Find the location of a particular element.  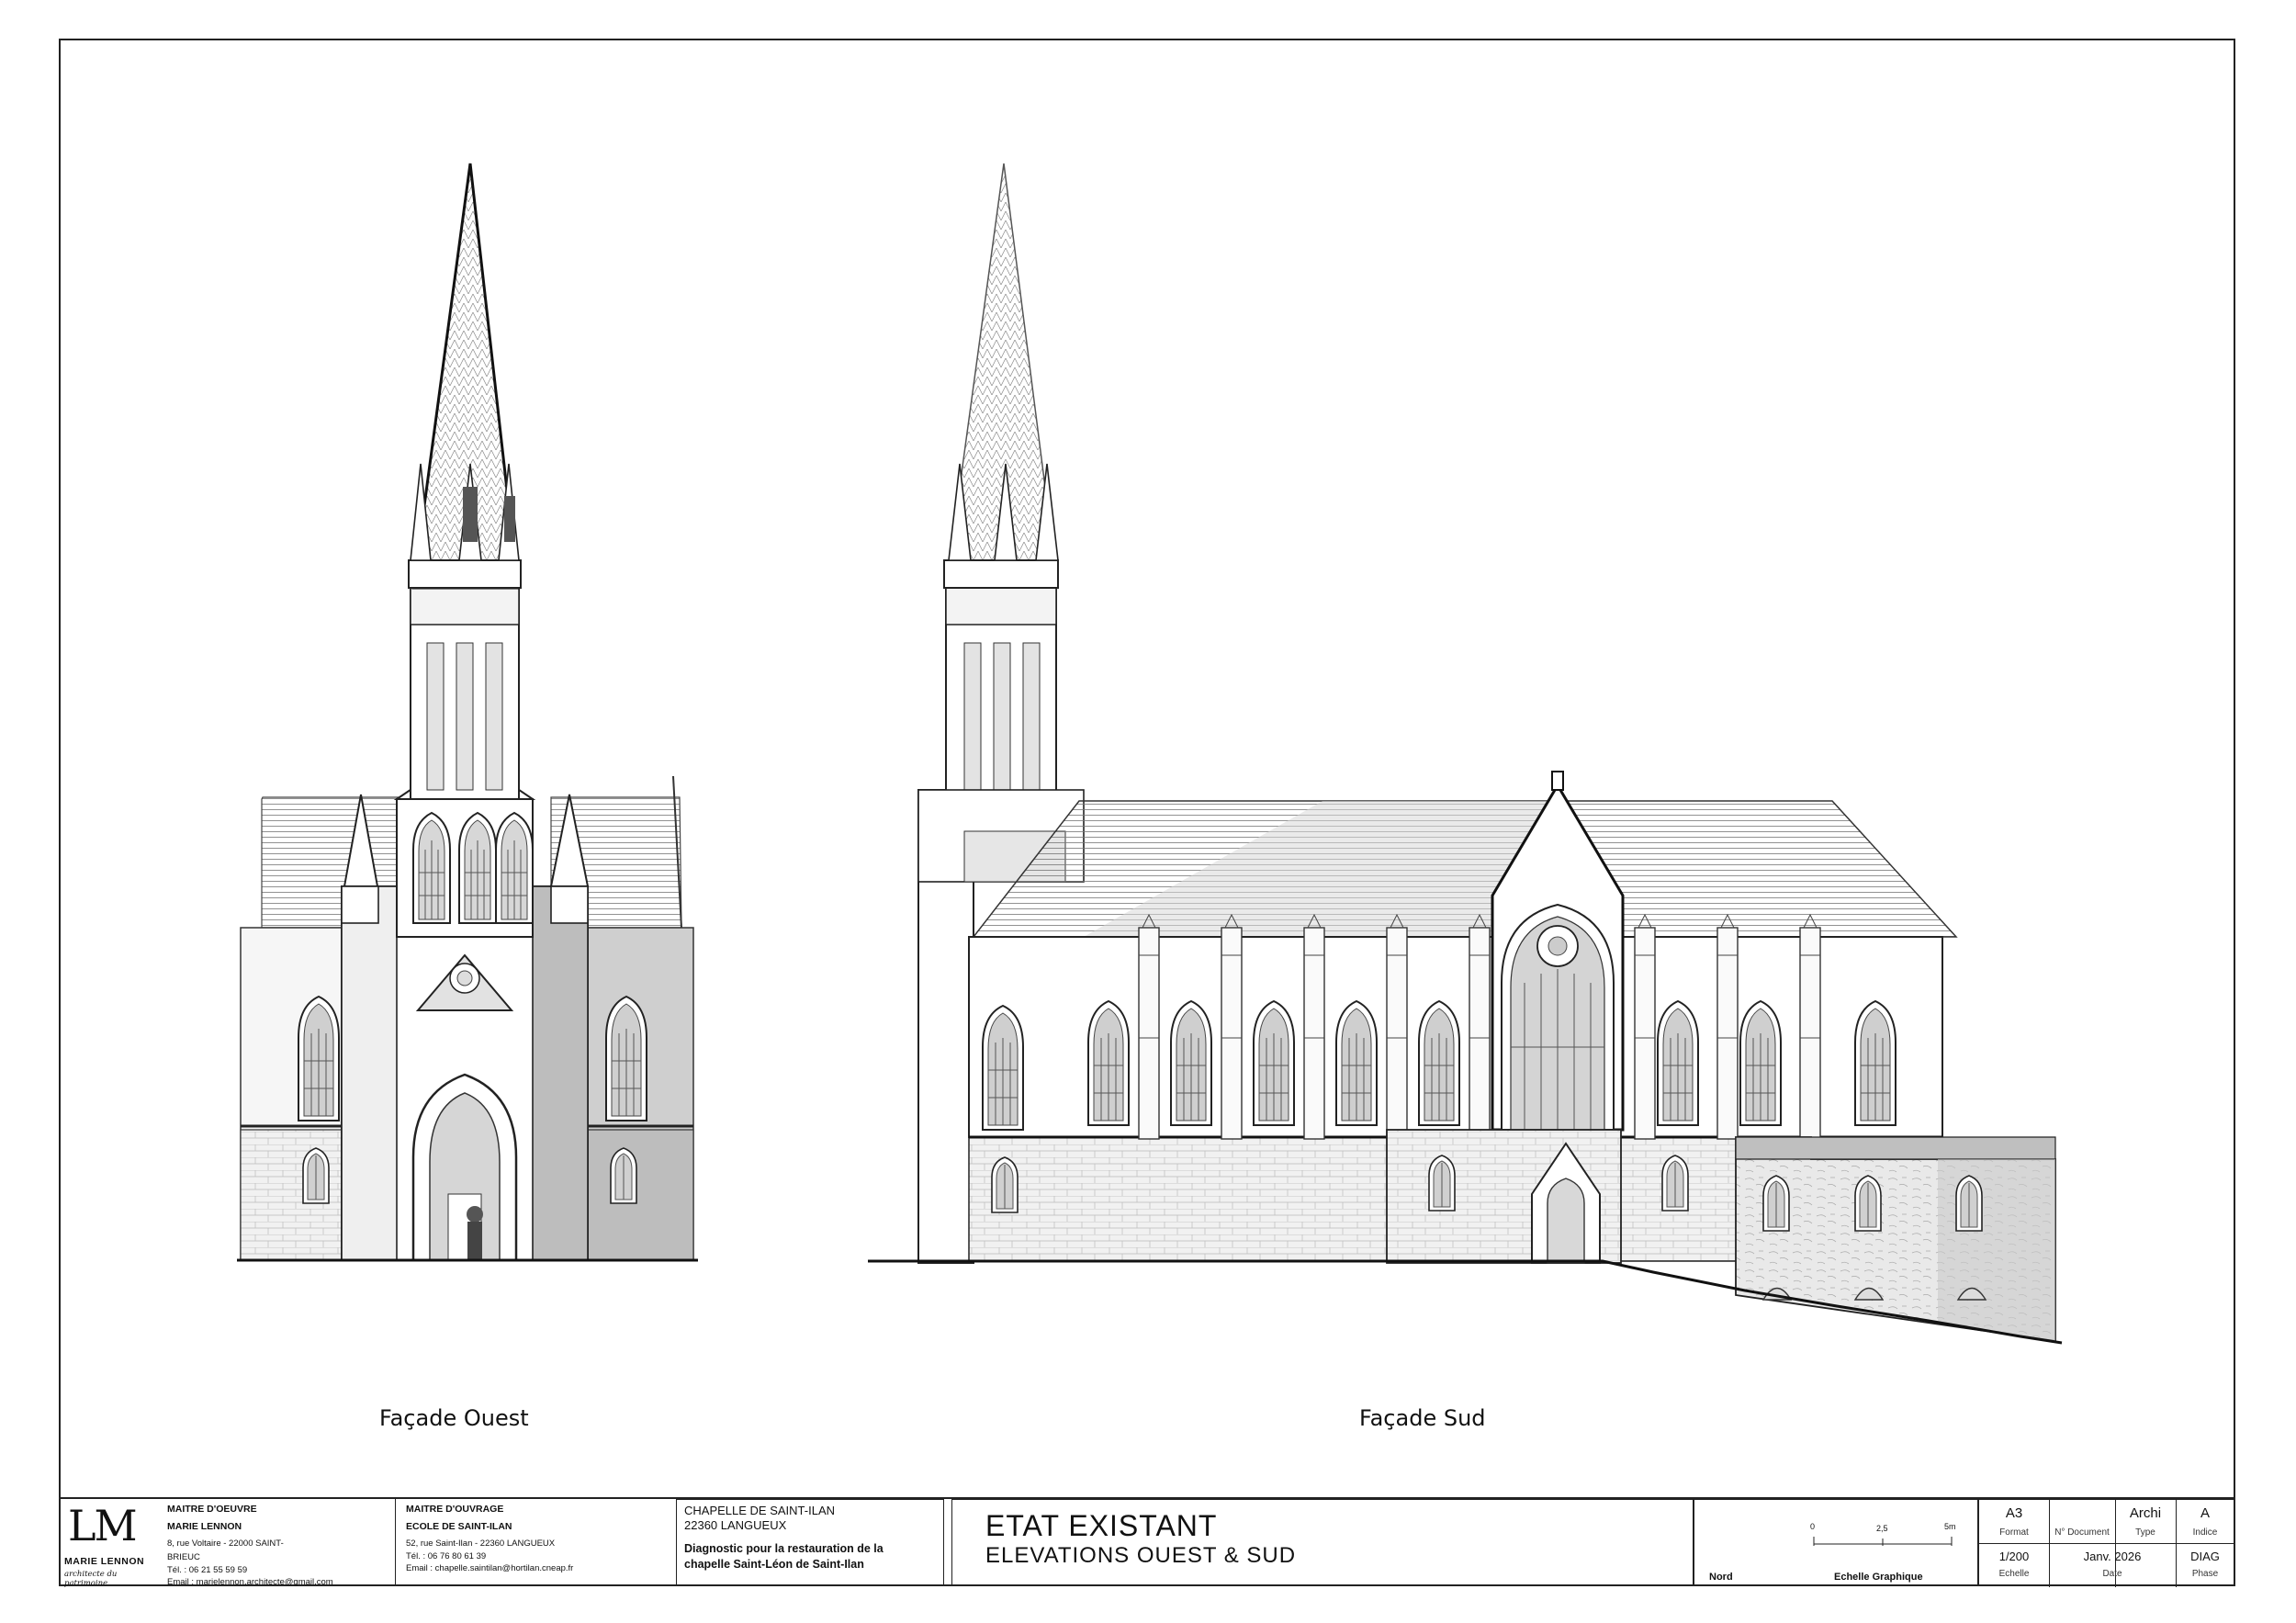

logo-name: MARIE LENNON is located at coordinates (104, 1561).